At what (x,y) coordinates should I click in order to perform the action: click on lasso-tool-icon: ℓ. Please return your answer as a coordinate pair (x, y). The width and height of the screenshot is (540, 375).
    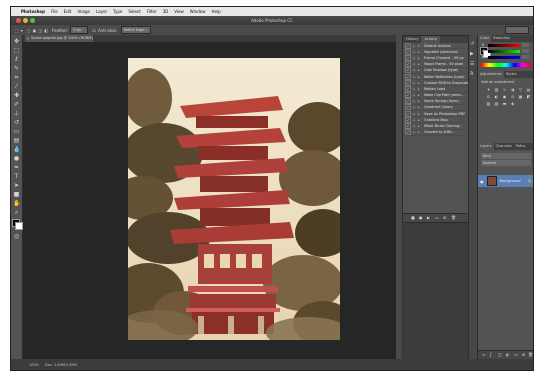
    Looking at the image, I should click on (16, 59).